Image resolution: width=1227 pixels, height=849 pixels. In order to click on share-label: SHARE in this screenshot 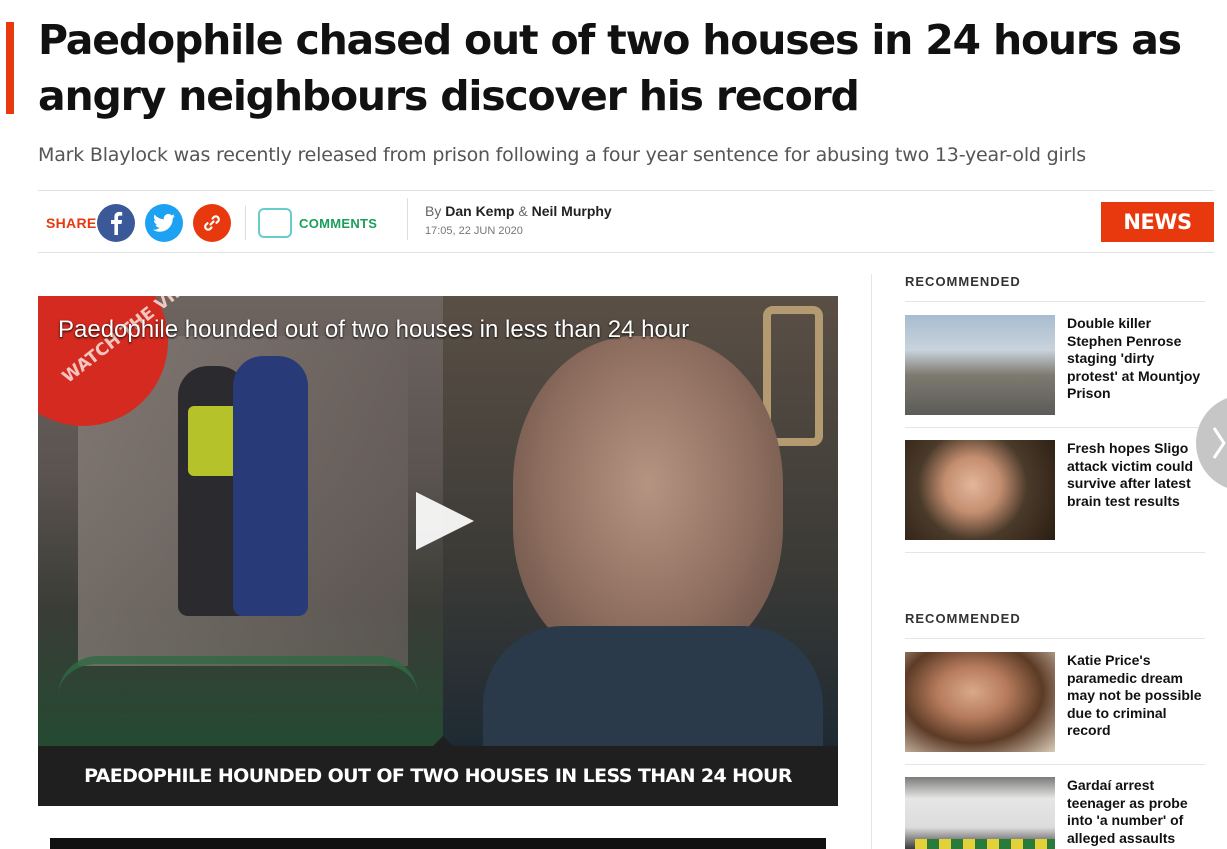, I will do `click(71, 223)`.